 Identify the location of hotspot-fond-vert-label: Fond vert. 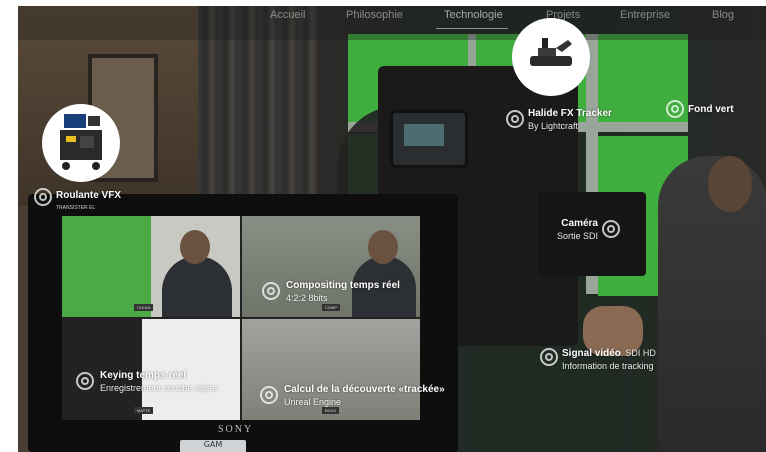
(711, 110).